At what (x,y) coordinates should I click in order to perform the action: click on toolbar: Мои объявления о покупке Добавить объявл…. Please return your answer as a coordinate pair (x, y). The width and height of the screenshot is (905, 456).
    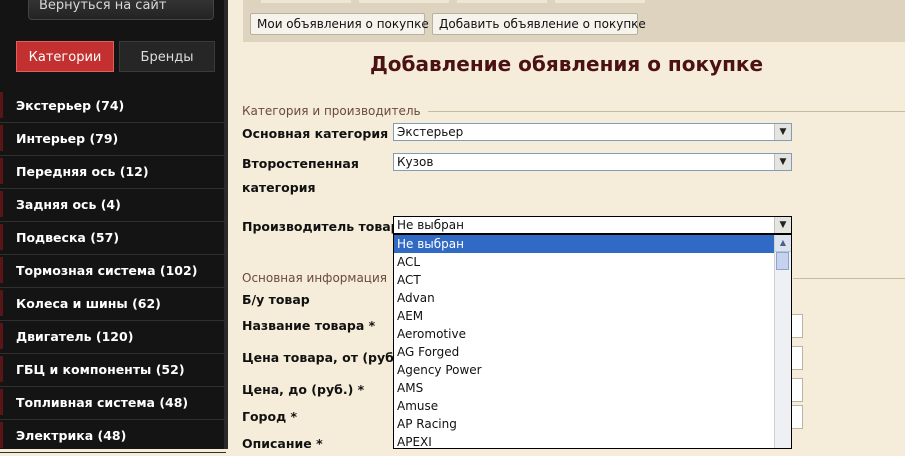
    Looking at the image, I should click on (574, 21).